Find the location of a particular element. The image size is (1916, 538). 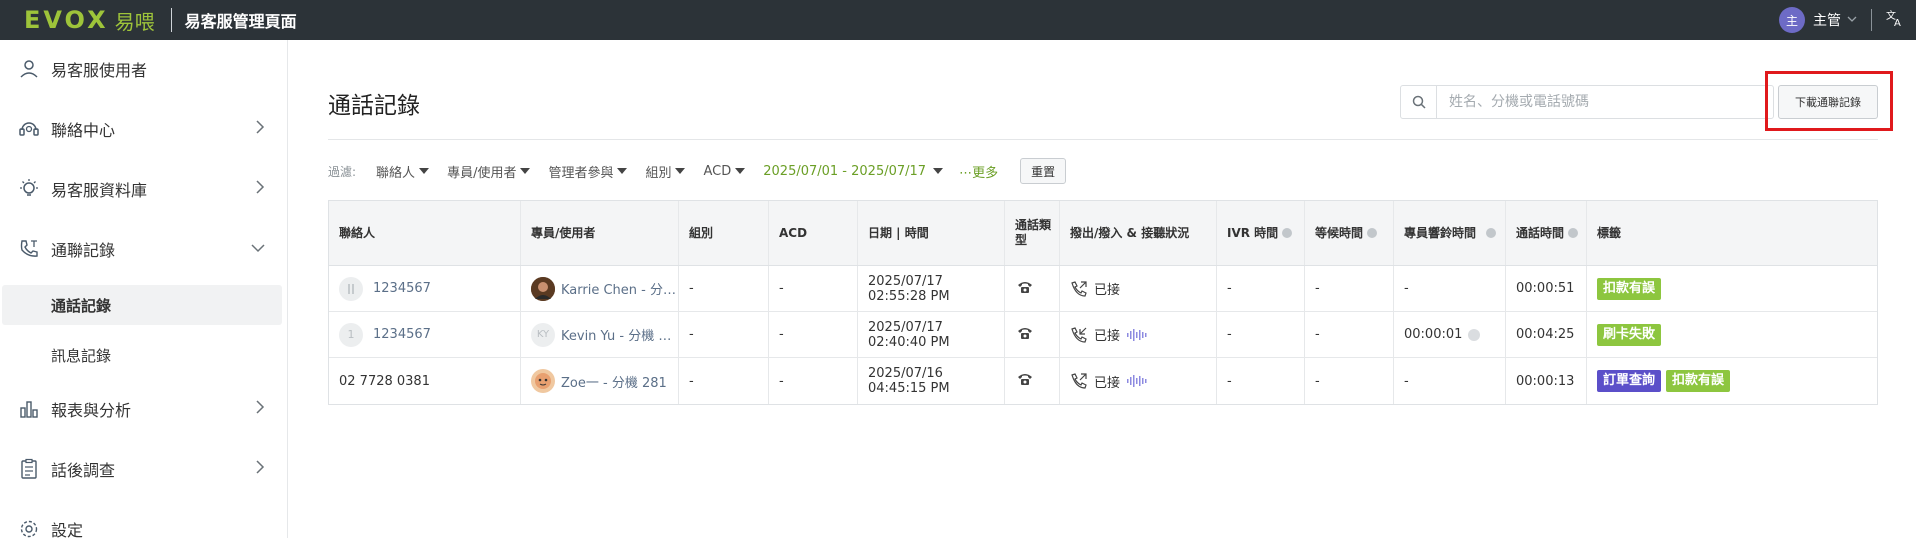

agent-name: Karrie Chen - 分機 281 is located at coordinates (619, 288).